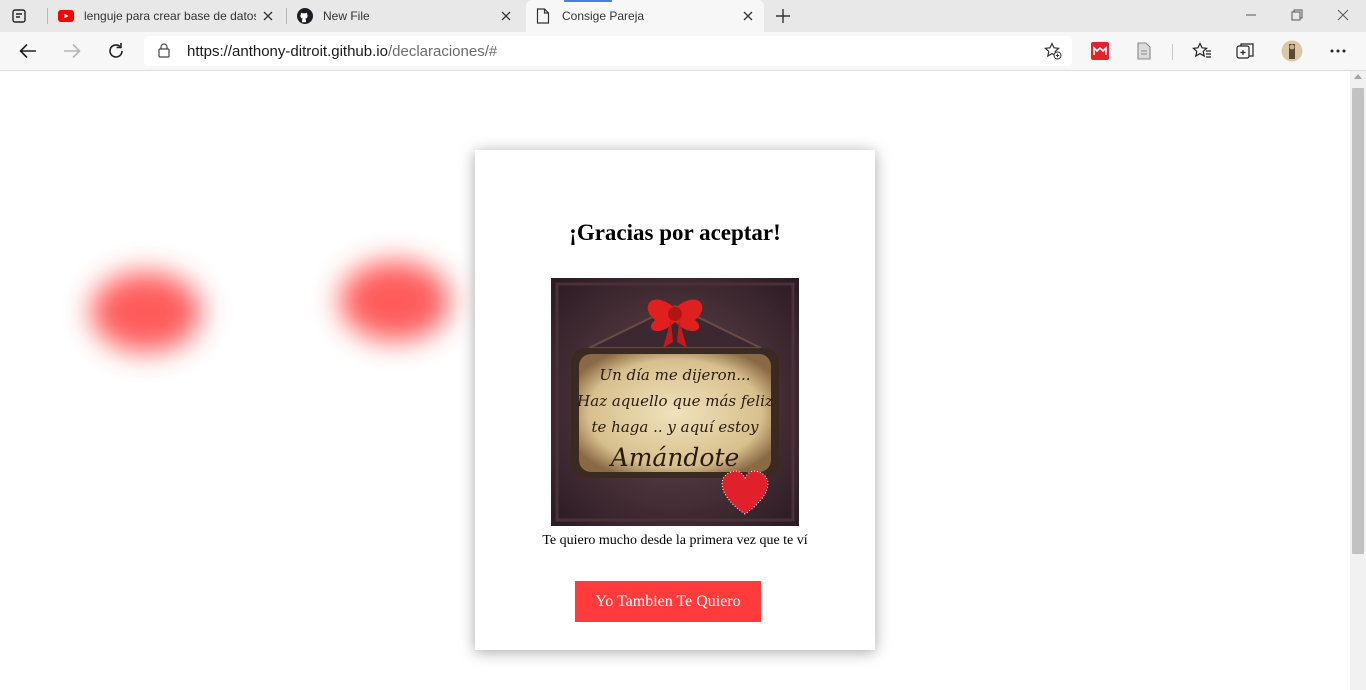 This screenshot has height=690, width=1366. I want to click on image-text-line-2: Haz aquello que más feliz, so click(674, 401).